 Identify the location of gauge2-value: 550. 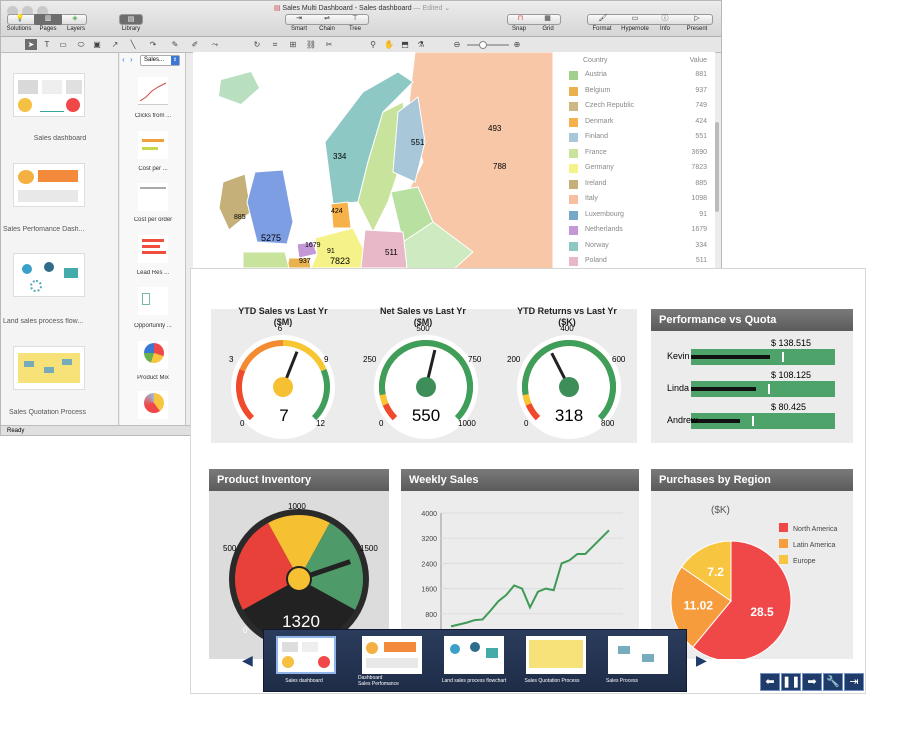
(426, 415).